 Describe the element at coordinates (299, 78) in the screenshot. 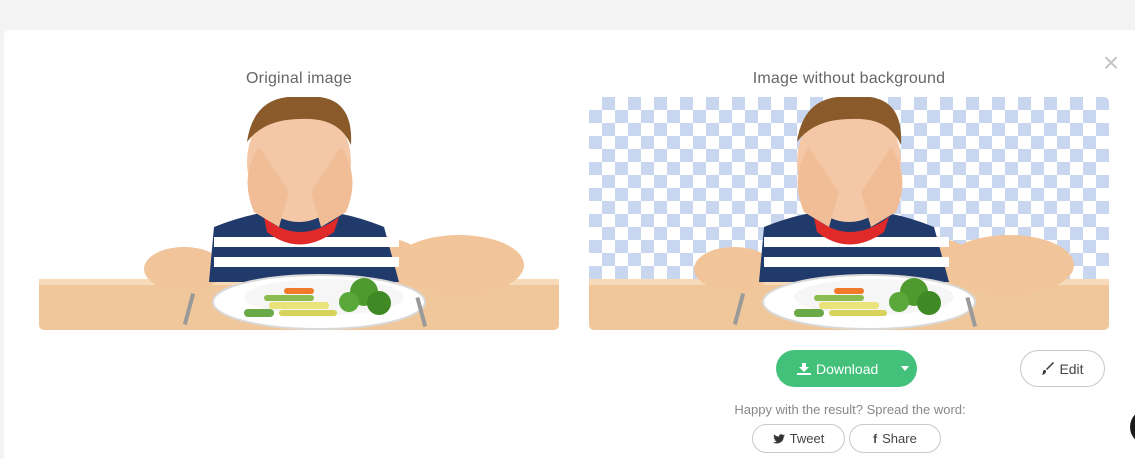

I see `original-image-caption: Original image` at that location.